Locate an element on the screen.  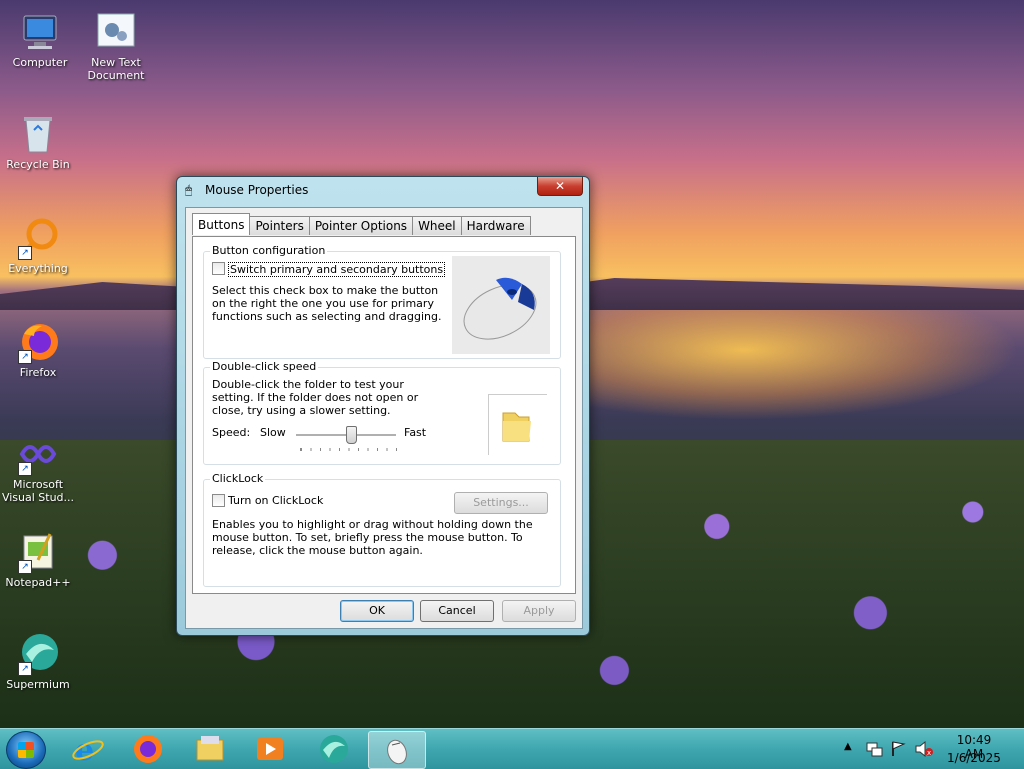
mouse-illustration-icon is located at coordinates (500, 308).